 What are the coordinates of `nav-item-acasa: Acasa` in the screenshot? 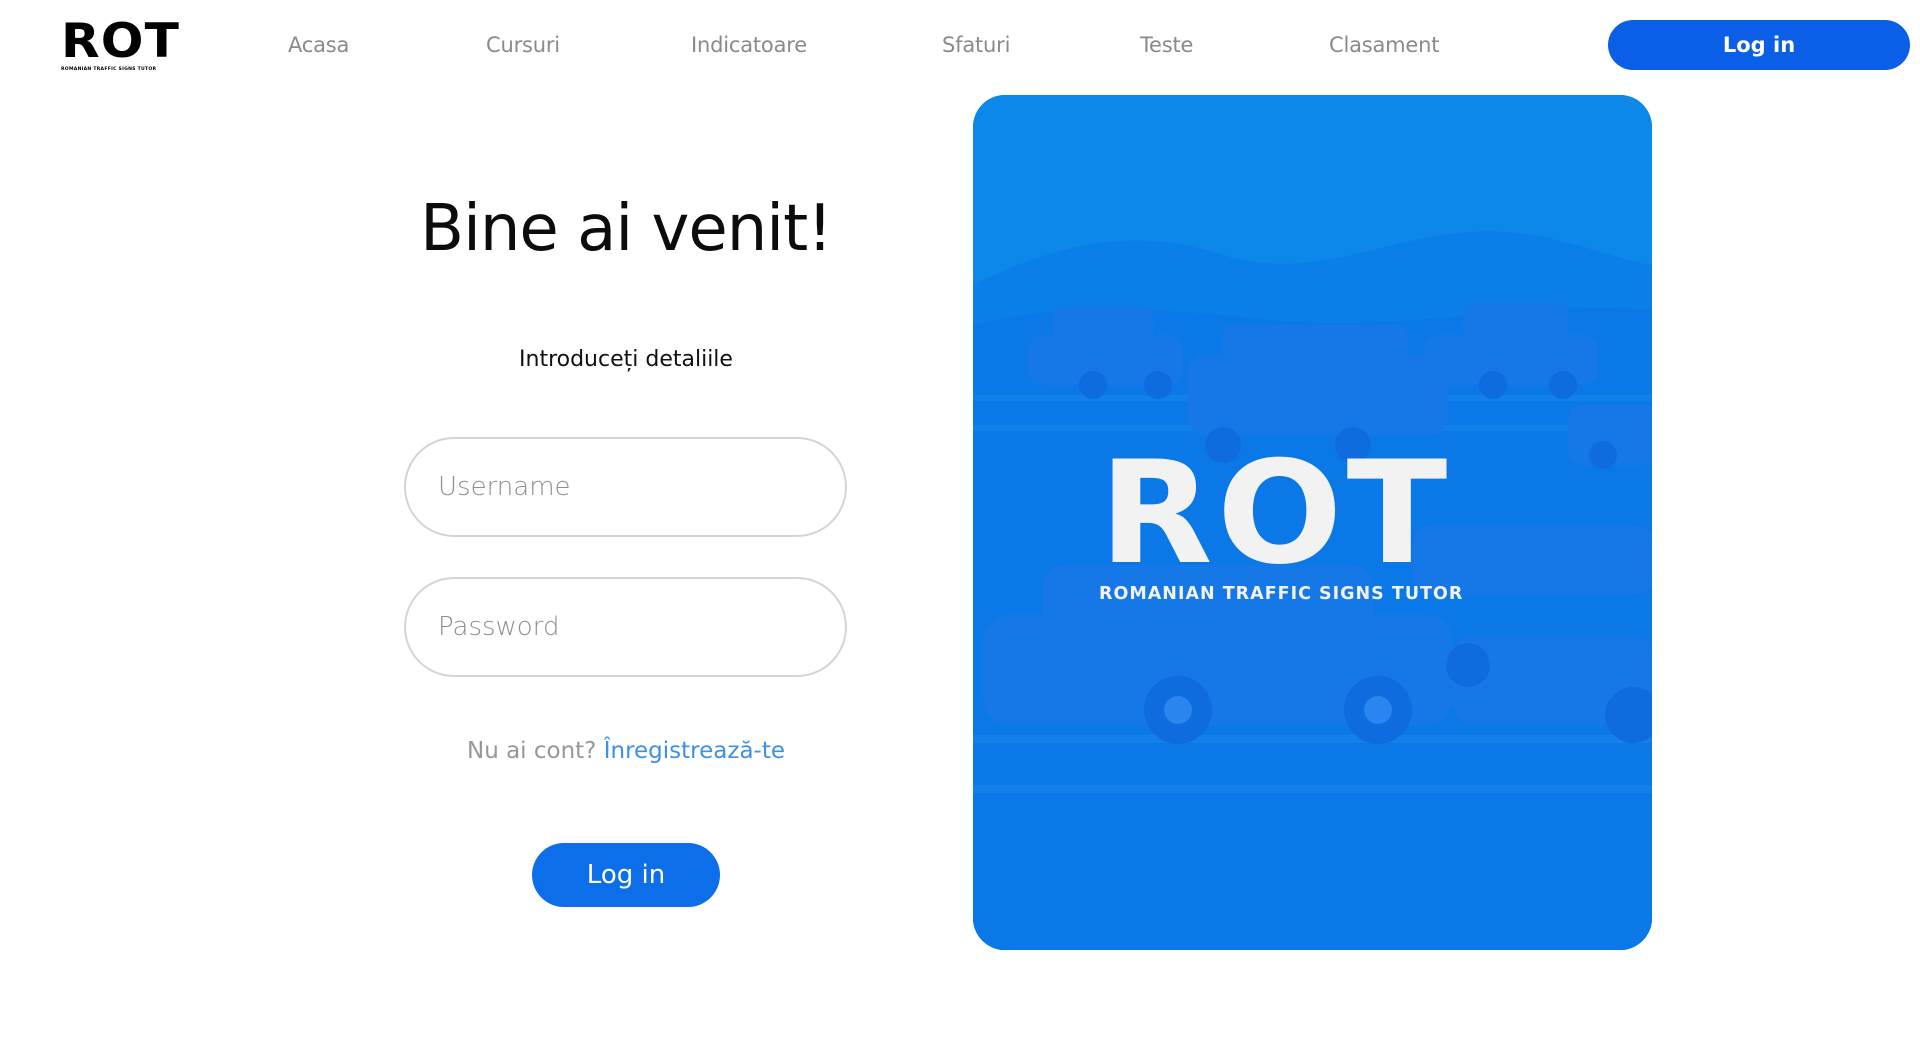 It's located at (318, 45).